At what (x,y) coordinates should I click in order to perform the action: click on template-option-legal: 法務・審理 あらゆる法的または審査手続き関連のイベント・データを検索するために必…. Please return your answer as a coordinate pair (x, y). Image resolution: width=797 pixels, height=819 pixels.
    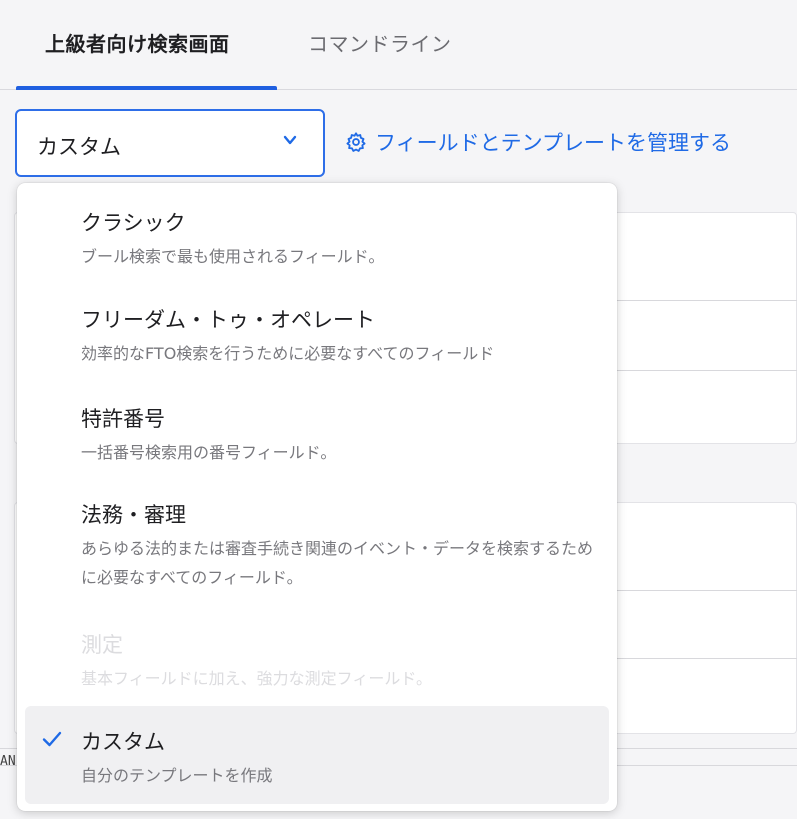
    Looking at the image, I should click on (317, 539).